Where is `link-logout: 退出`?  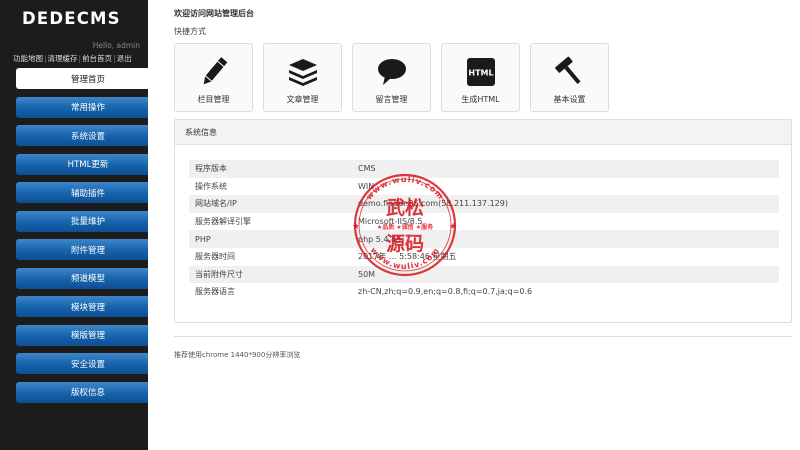
link-logout: 退出 is located at coordinates (124, 58).